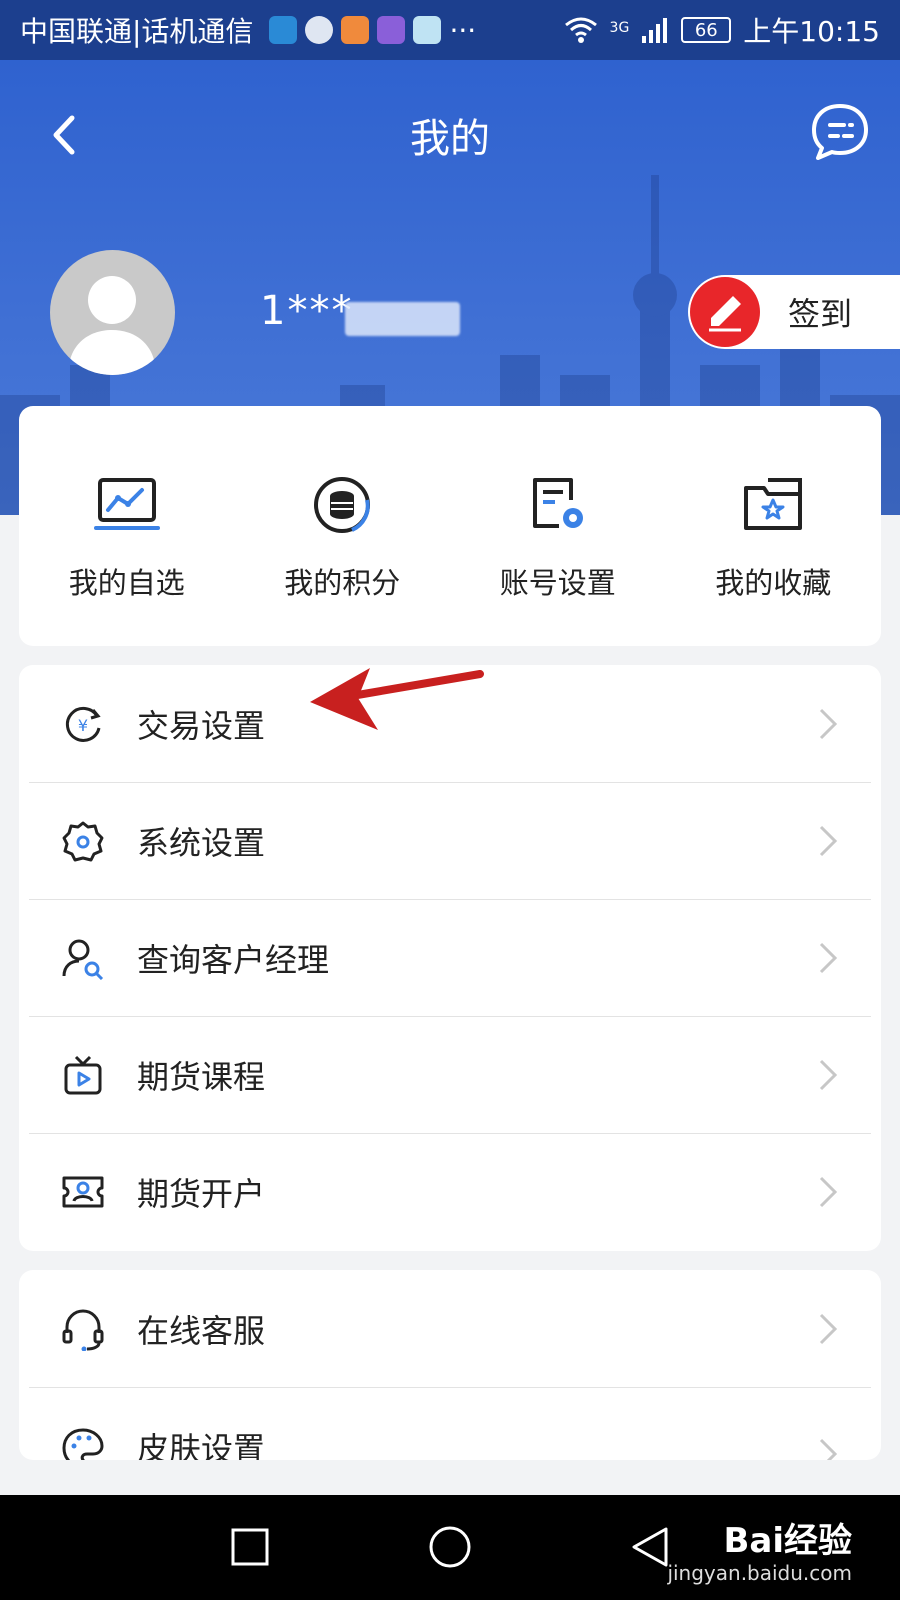  Describe the element at coordinates (402, 319) in the screenshot. I see `username-redacted` at that location.